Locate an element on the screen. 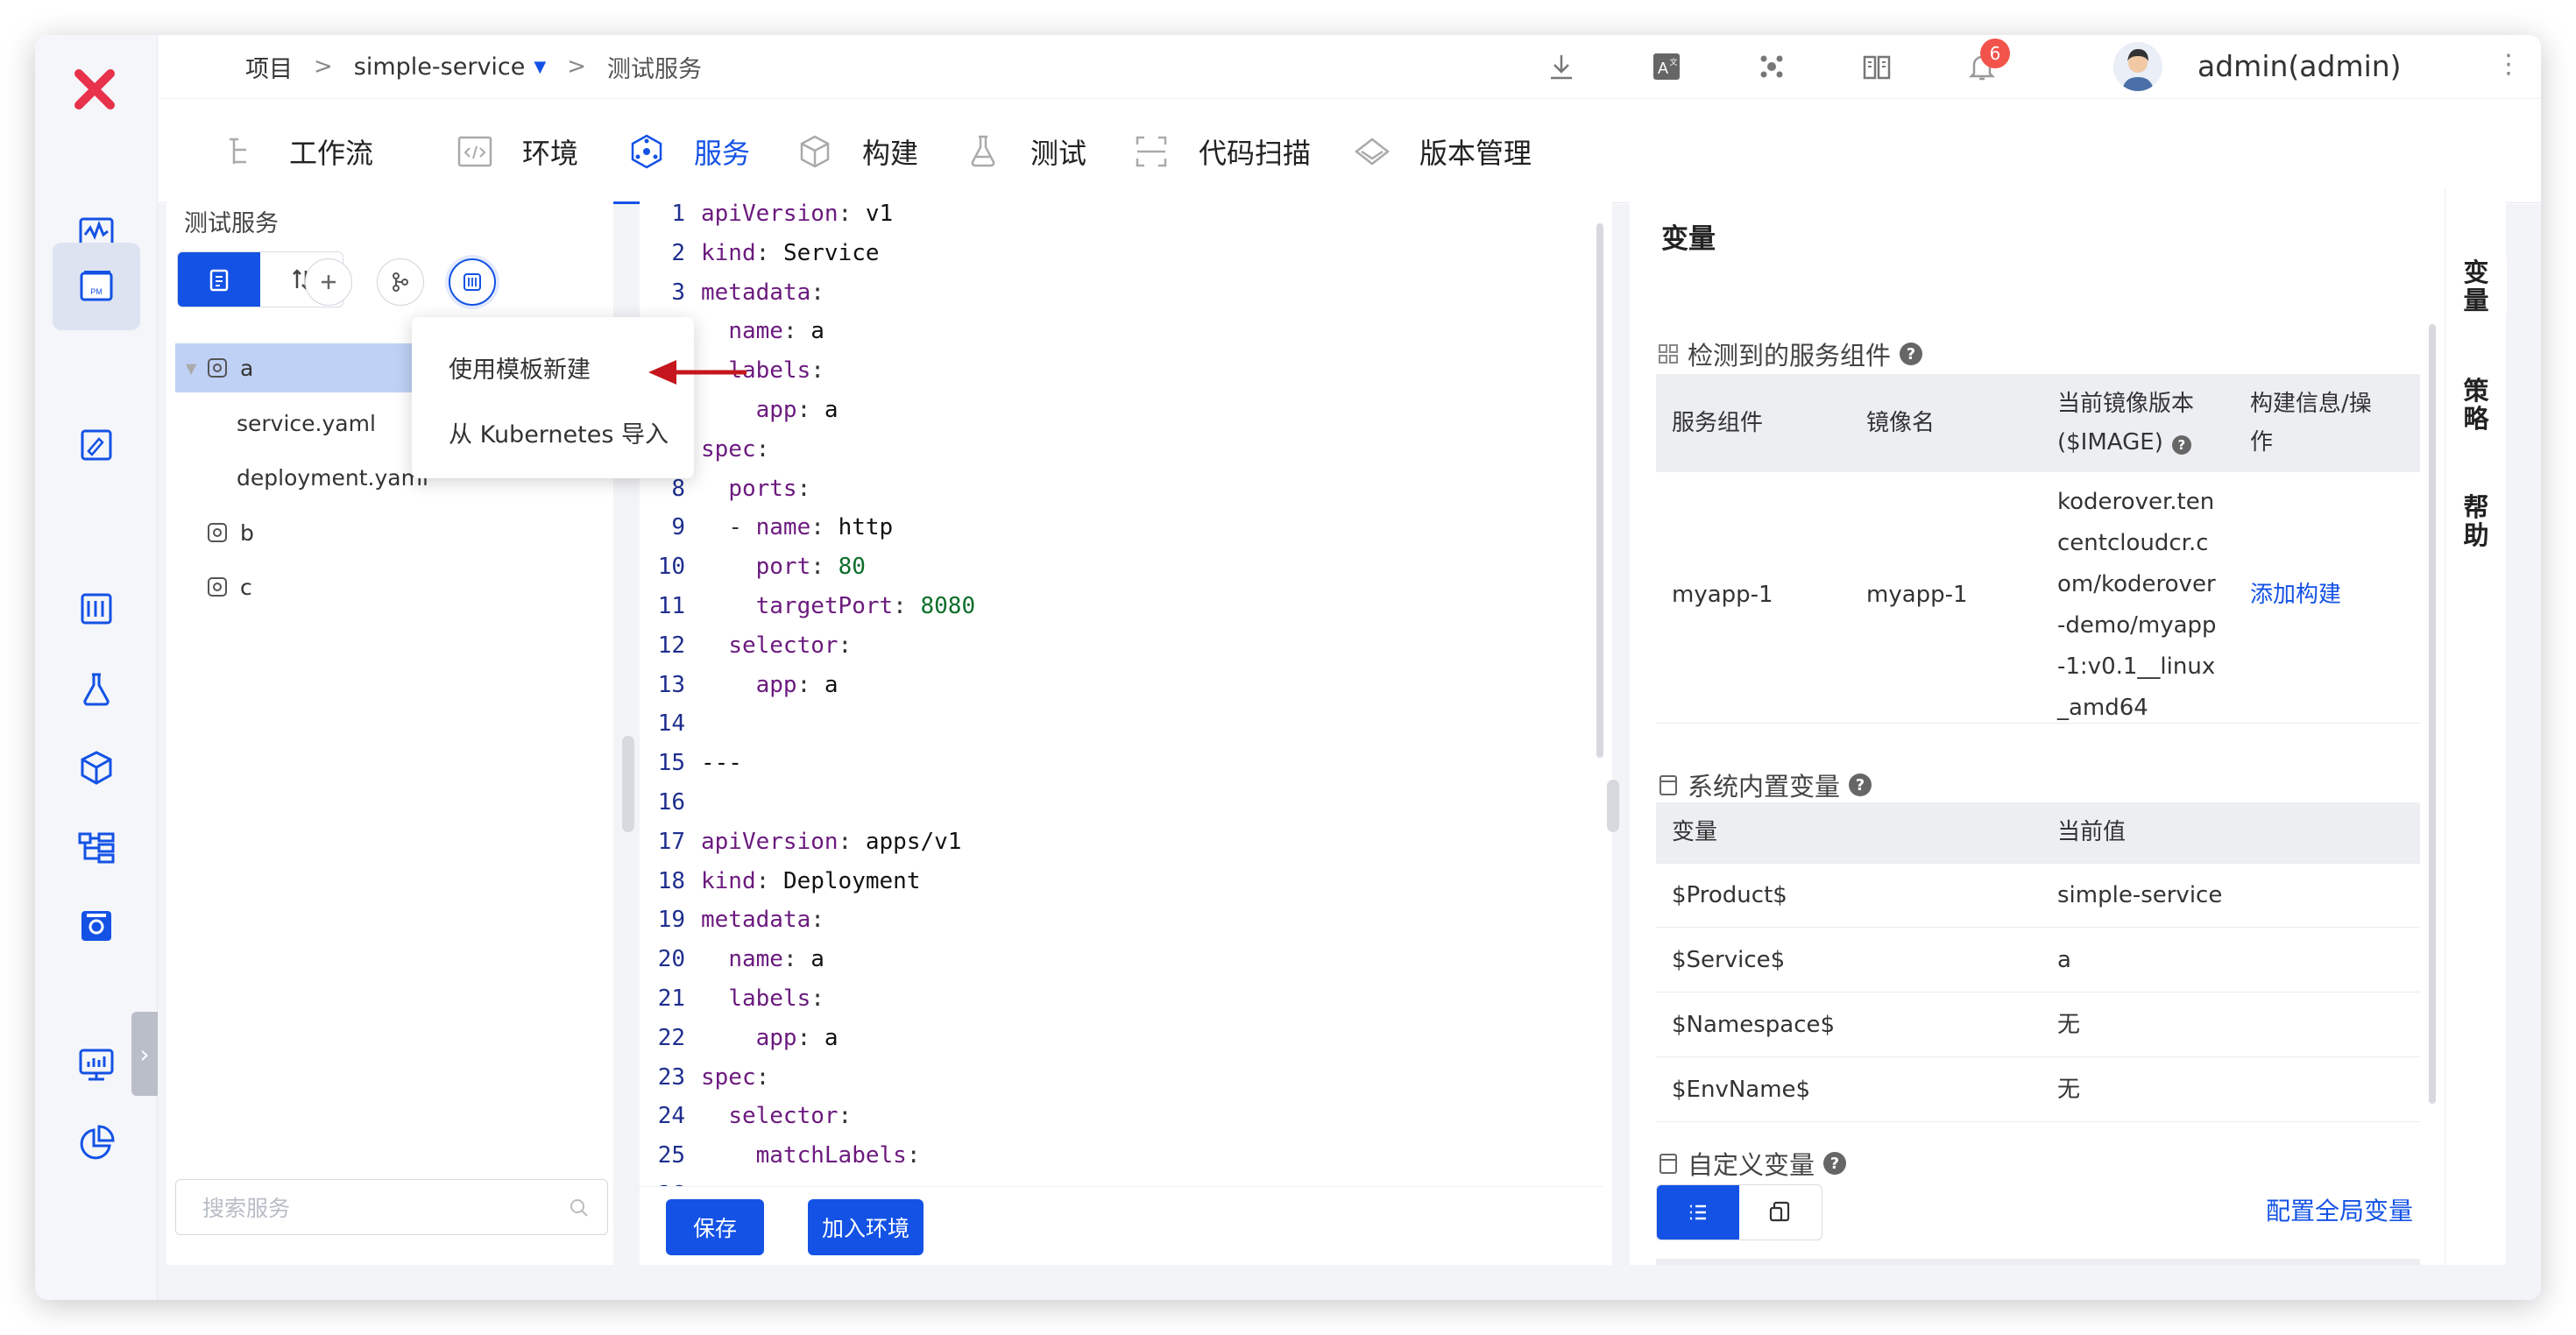 This screenshot has height=1335, width=2576. menu-item-template-new: 使用模板新建 is located at coordinates (520, 367).